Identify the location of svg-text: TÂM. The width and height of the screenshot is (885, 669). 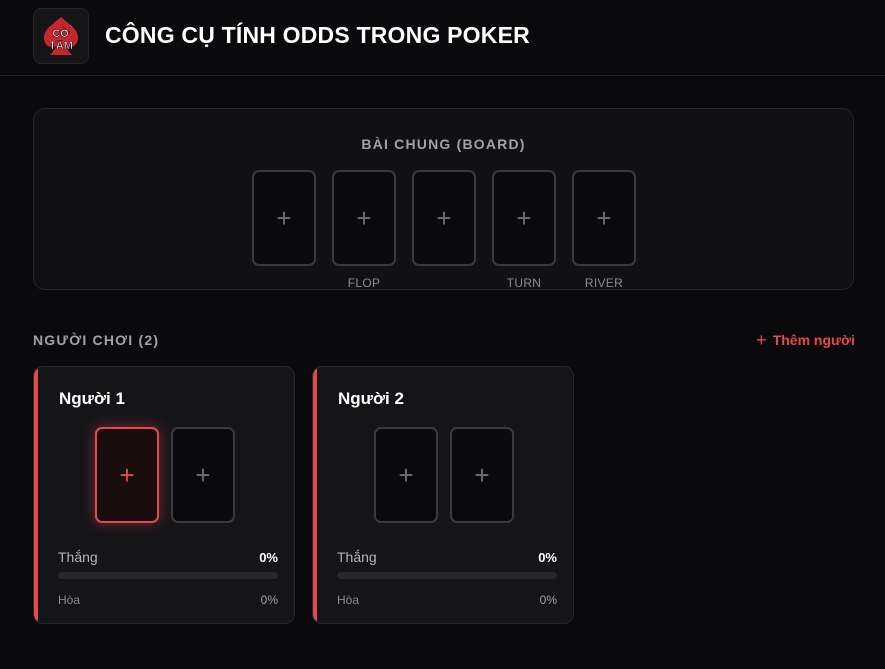
(61, 45).